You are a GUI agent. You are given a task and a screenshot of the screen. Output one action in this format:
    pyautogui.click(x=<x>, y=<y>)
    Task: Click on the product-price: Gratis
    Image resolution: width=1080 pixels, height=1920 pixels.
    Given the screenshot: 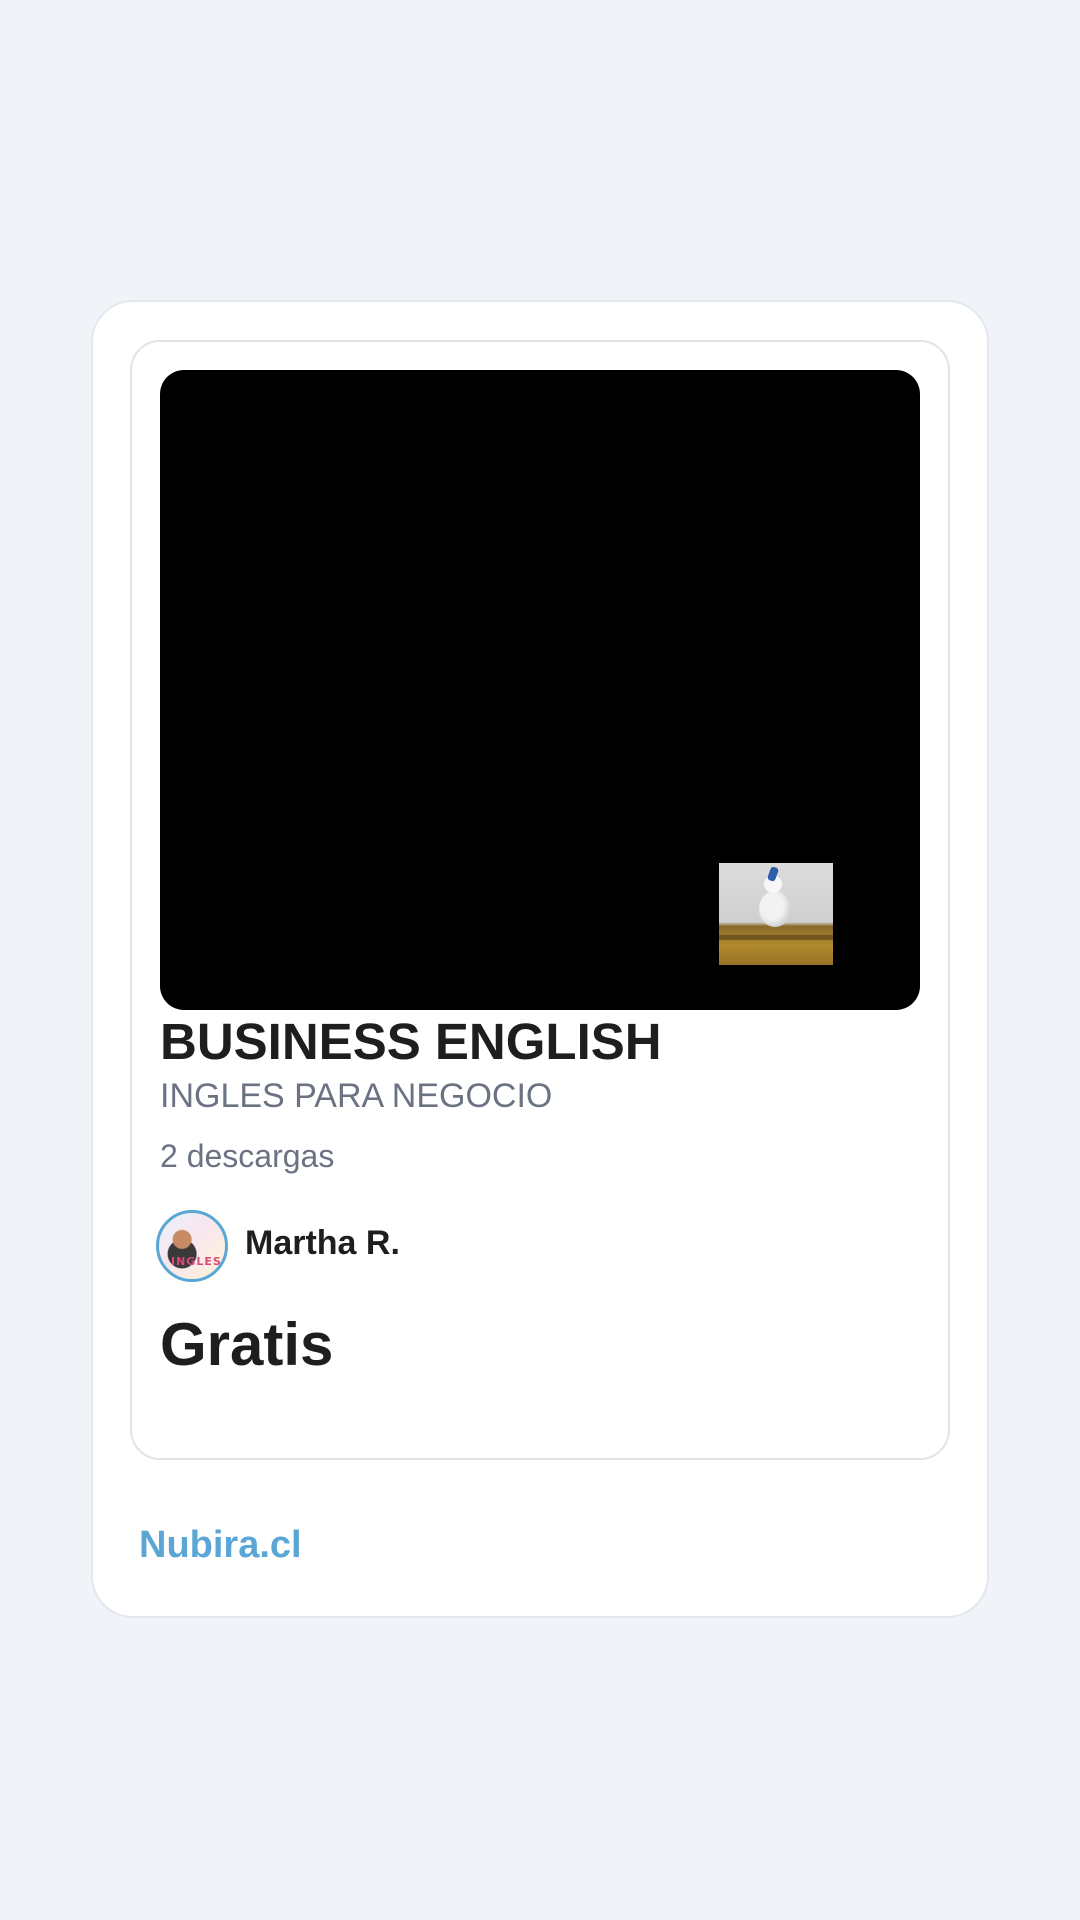 What is the action you would take?
    pyautogui.click(x=247, y=1344)
    